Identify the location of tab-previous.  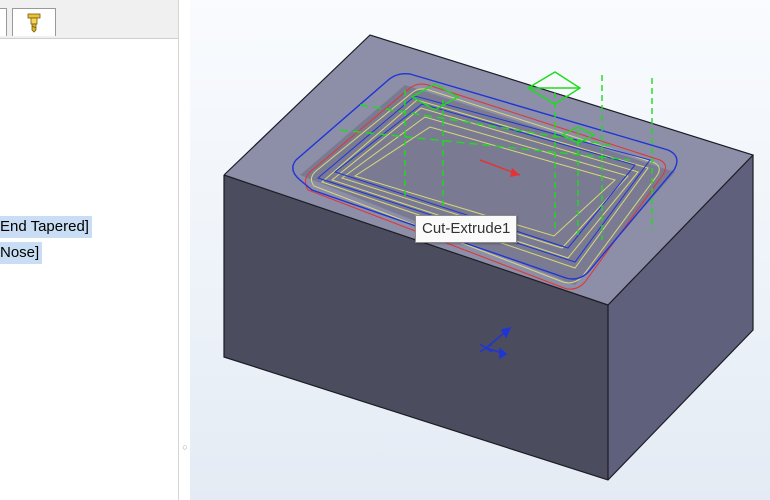
(3, 22).